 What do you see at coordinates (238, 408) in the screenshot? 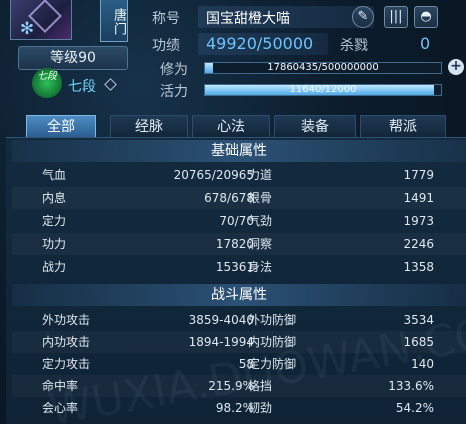
I see `table-row: 会心率 98.2% 韧劲 54.2%` at bounding box center [238, 408].